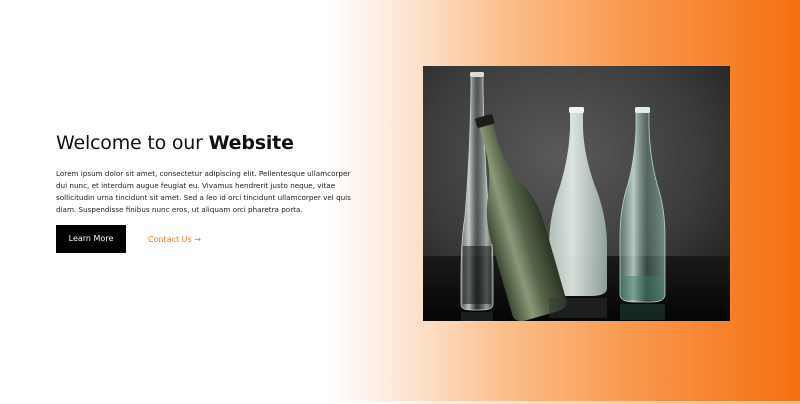  What do you see at coordinates (128, 239) in the screenshot?
I see `hero-actions: Learn More Contact Us →` at bounding box center [128, 239].